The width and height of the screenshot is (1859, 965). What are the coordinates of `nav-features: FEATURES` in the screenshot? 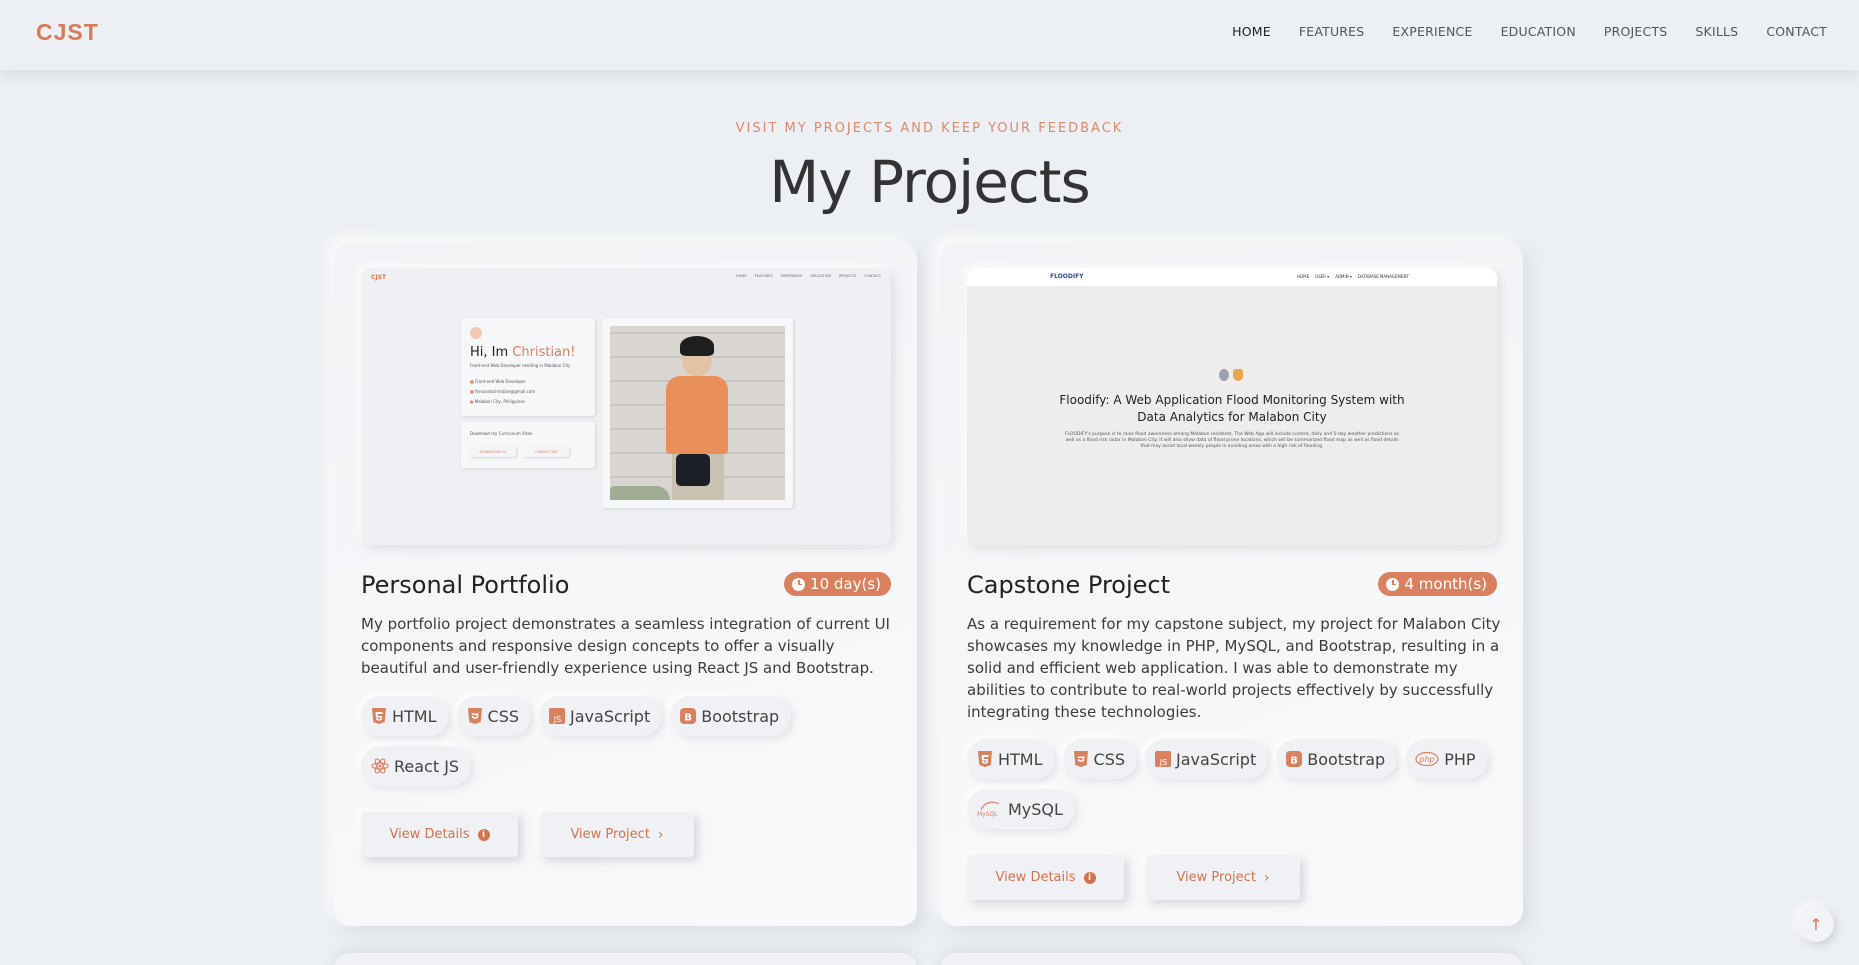 It's located at (1332, 31).